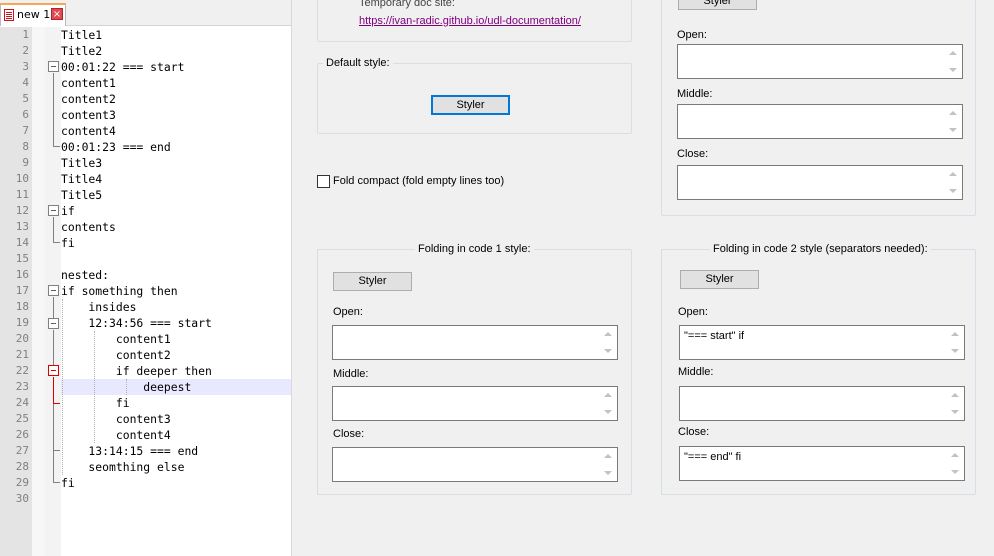 This screenshot has height=556, width=994. Describe the element at coordinates (323, 181) in the screenshot. I see `fold-compact-checkbox` at that location.